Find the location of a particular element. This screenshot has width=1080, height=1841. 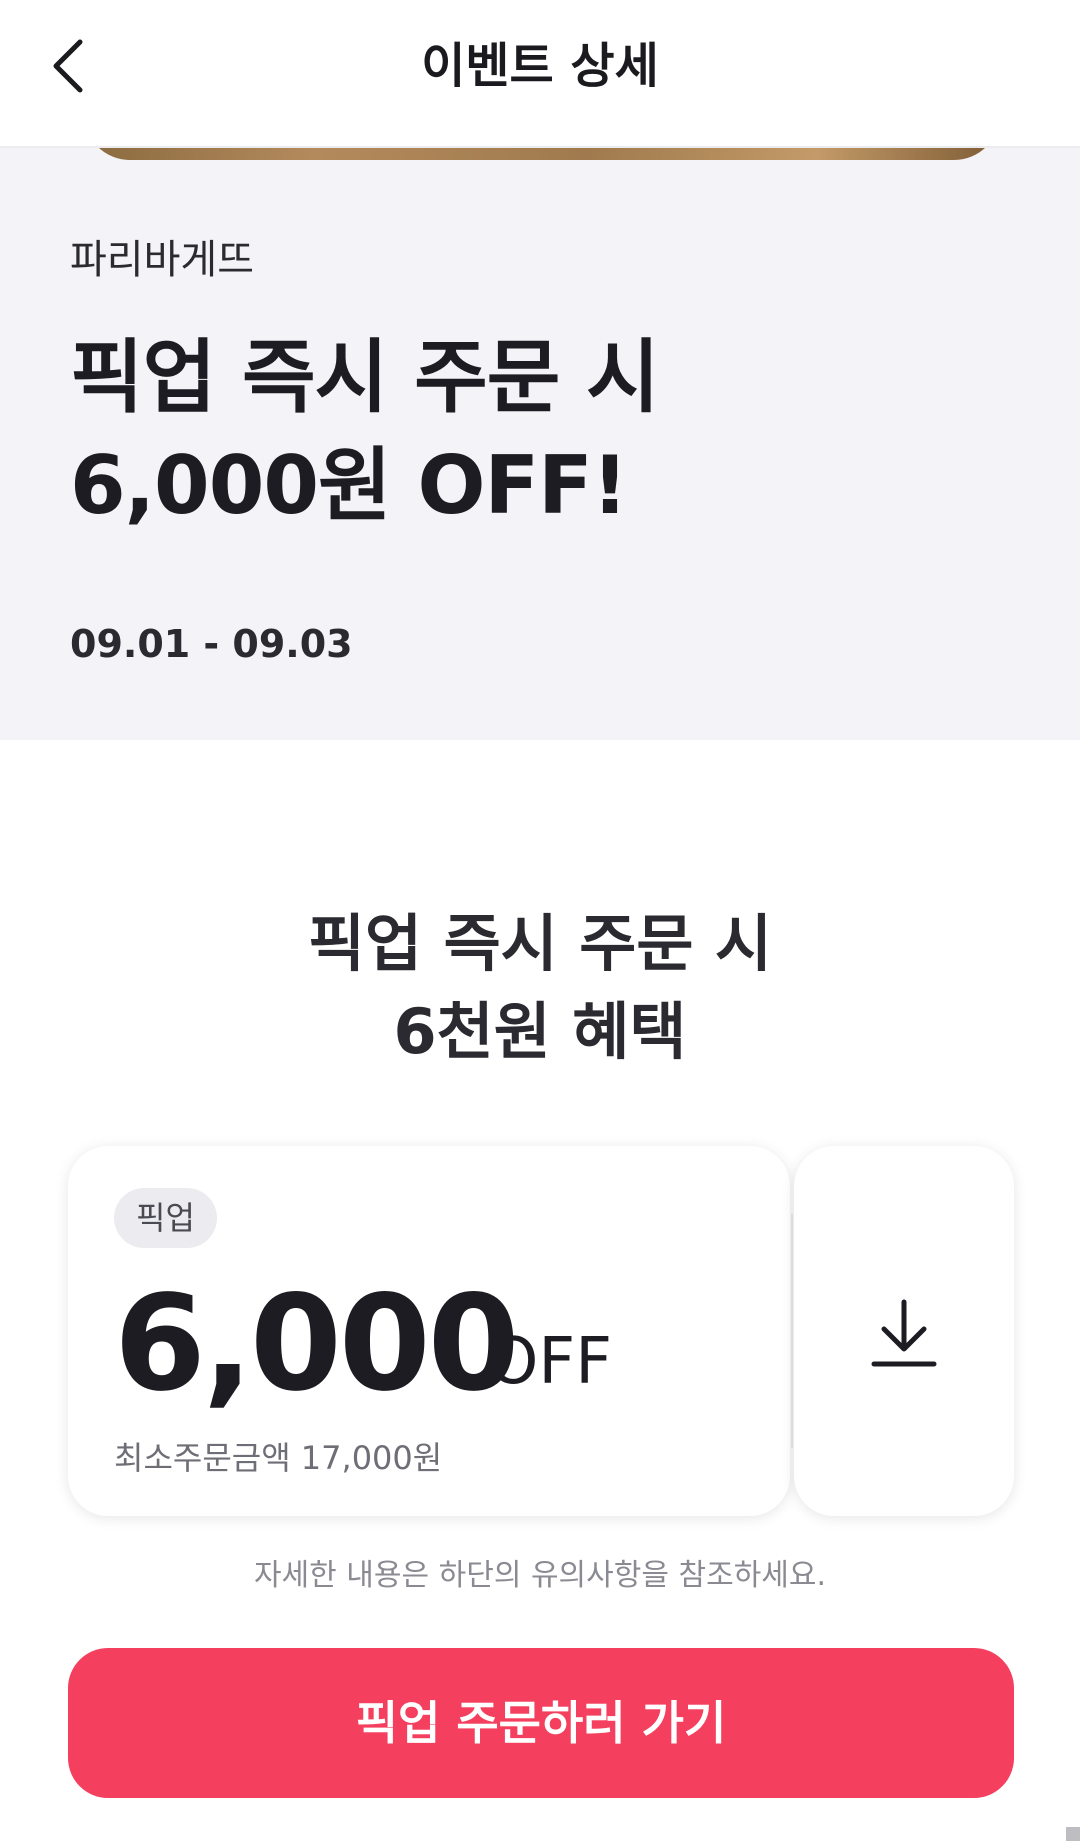

benefit-heading-line1: 픽업 즉시 주문 시 is located at coordinates (540, 943).